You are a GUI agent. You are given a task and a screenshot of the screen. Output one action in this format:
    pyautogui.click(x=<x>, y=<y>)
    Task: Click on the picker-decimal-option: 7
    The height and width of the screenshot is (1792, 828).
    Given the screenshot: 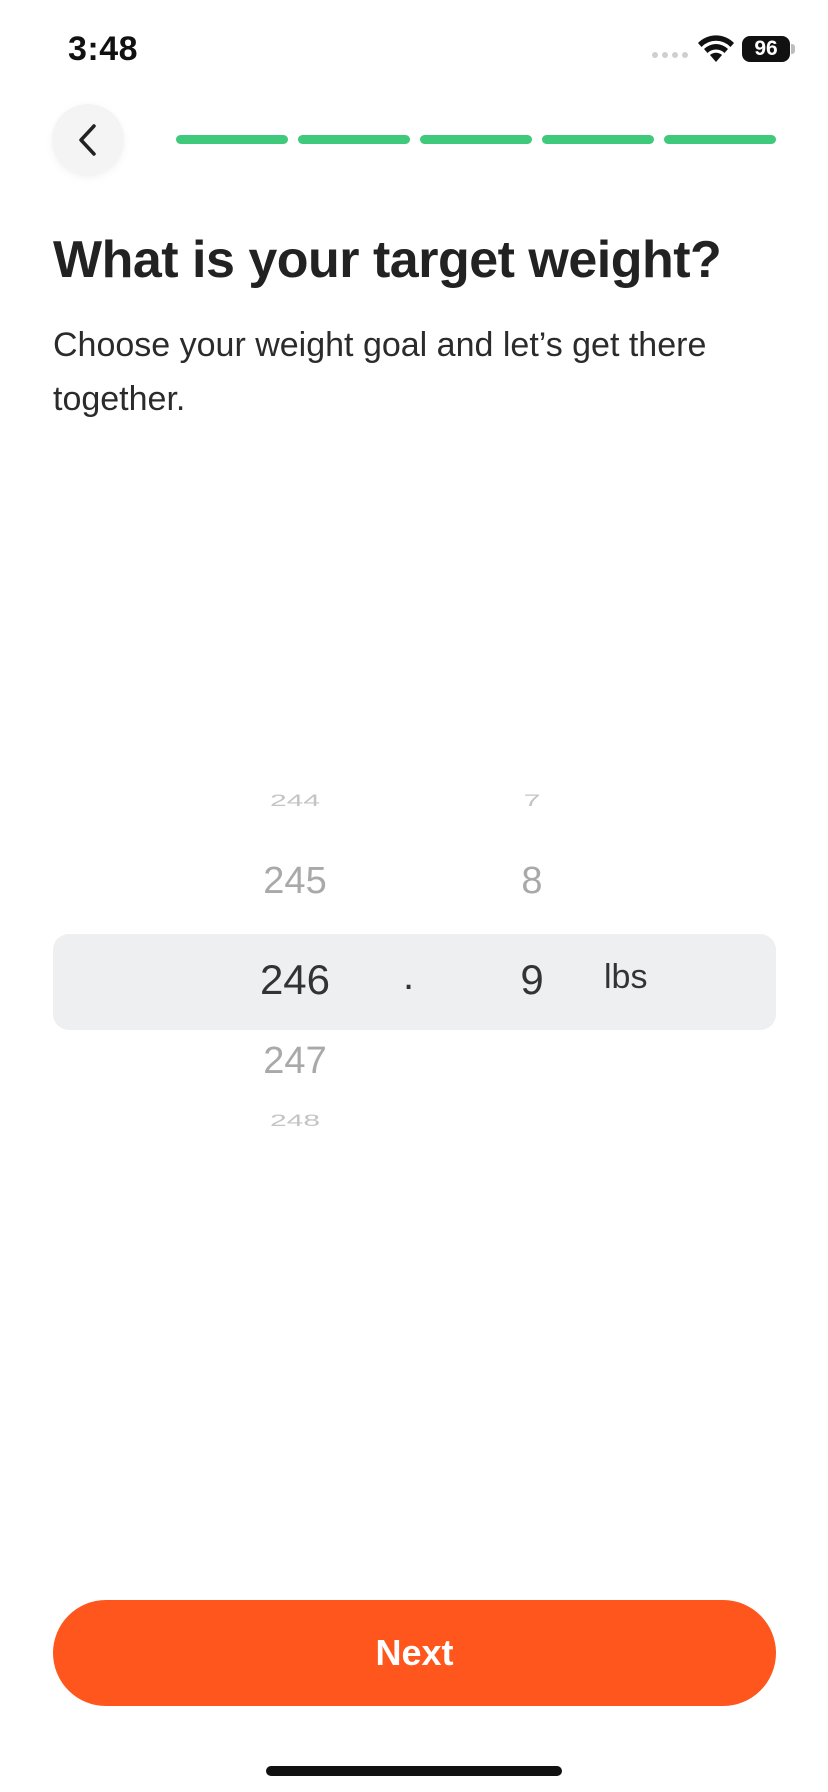 What is the action you would take?
    pyautogui.click(x=532, y=801)
    